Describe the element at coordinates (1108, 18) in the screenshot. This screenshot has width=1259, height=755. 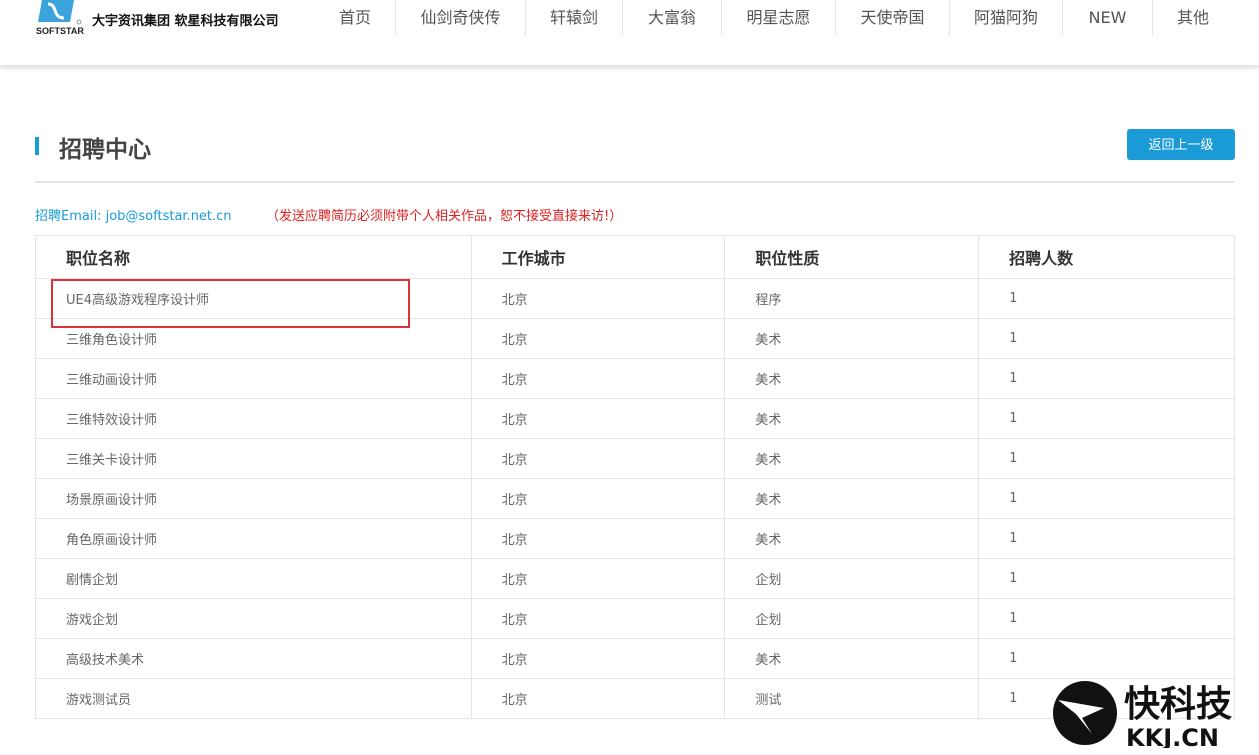
I see `nav-new: NEW` at that location.